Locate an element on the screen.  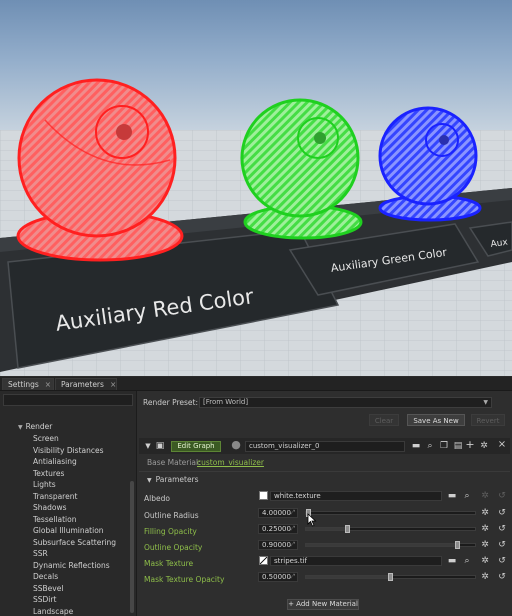
material-name-field: custom_visualizer_0 is located at coordinates (325, 446).